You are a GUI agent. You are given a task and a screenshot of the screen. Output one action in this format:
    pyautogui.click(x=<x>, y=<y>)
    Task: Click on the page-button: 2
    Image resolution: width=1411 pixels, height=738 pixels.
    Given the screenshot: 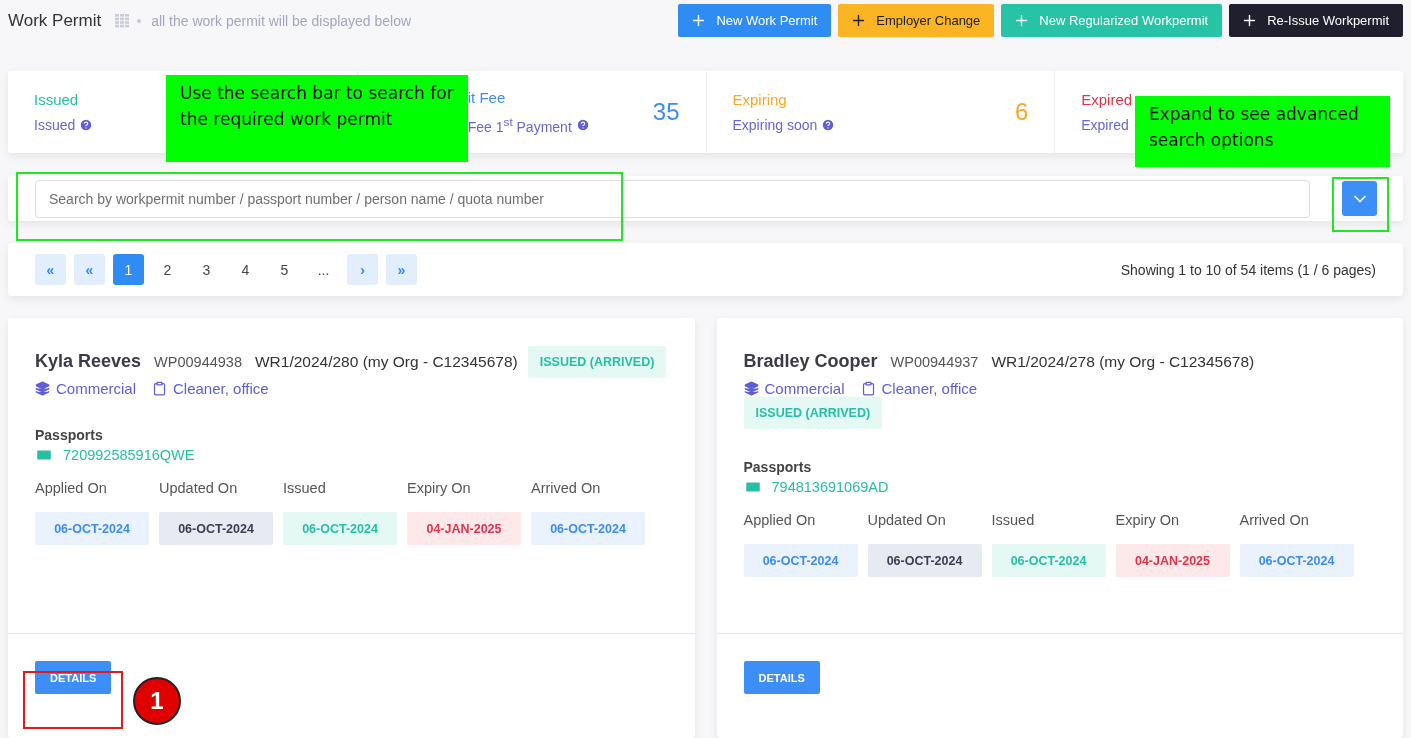 What is the action you would take?
    pyautogui.click(x=167, y=270)
    